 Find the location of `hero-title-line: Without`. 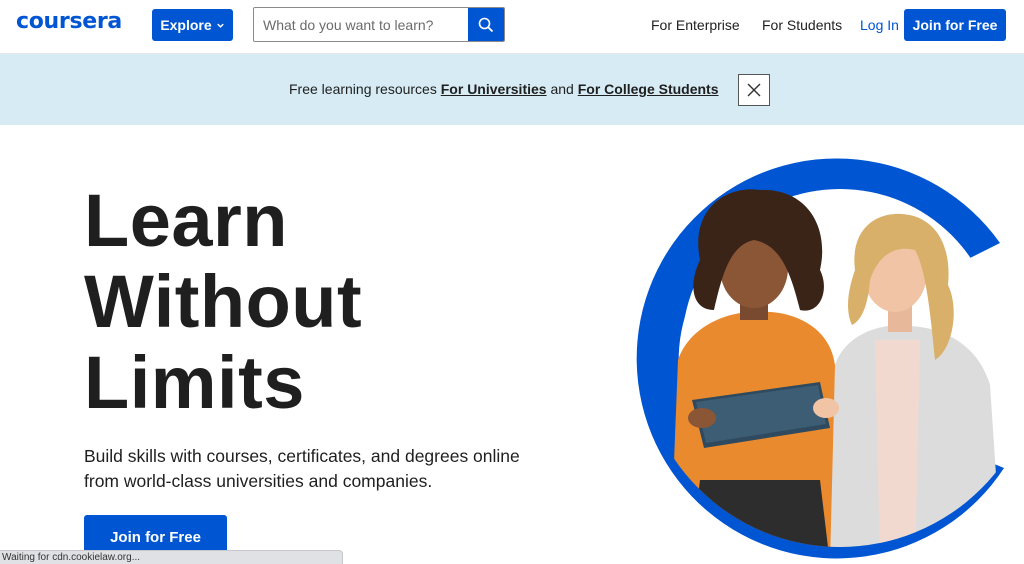

hero-title-line: Without is located at coordinates (223, 301).